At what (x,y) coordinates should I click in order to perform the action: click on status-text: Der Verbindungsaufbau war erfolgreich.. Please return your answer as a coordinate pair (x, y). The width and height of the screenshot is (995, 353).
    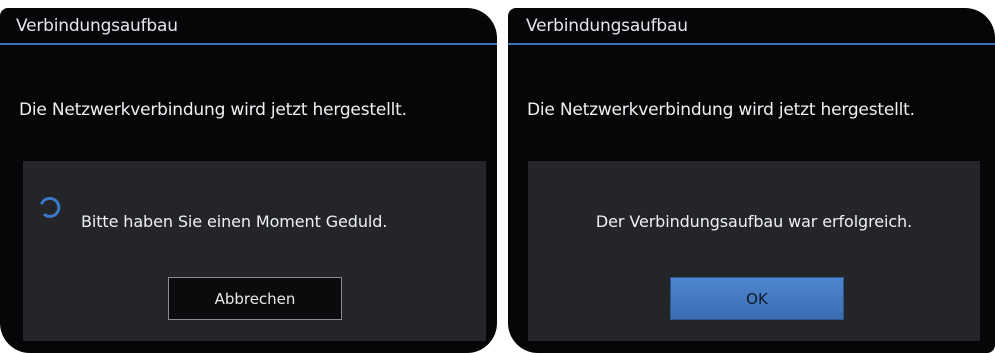
    Looking at the image, I should click on (754, 221).